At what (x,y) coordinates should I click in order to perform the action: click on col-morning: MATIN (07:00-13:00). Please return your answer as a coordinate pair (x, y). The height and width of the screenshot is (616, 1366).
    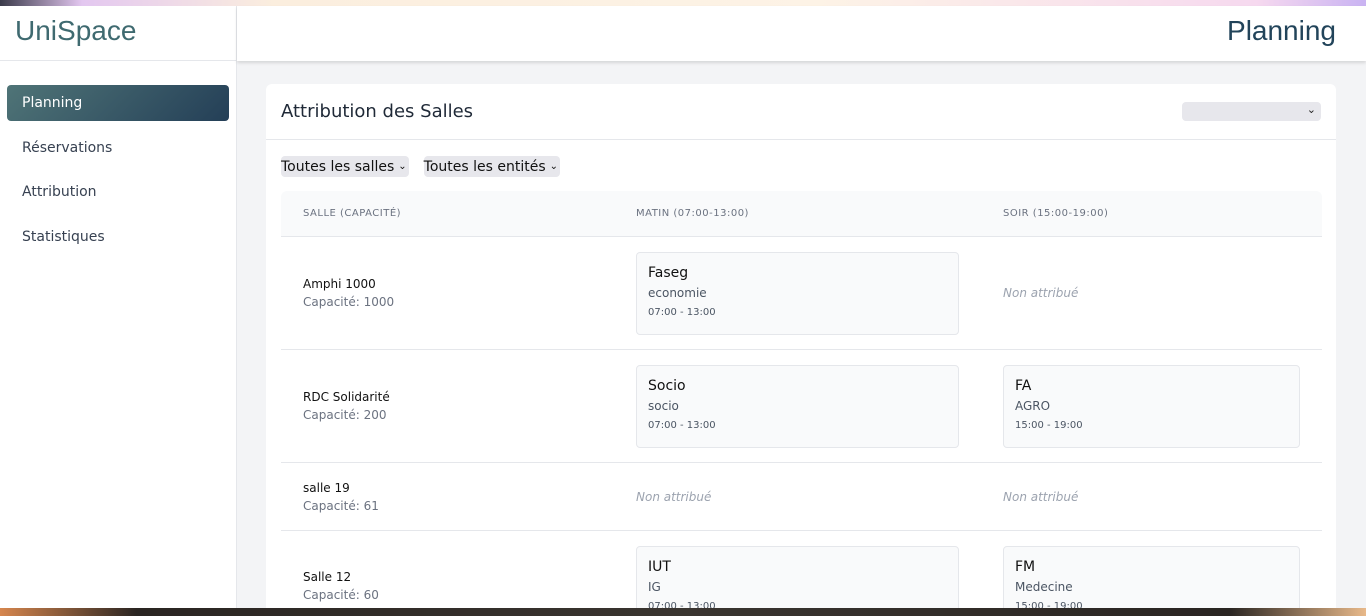
    Looking at the image, I should click on (692, 213).